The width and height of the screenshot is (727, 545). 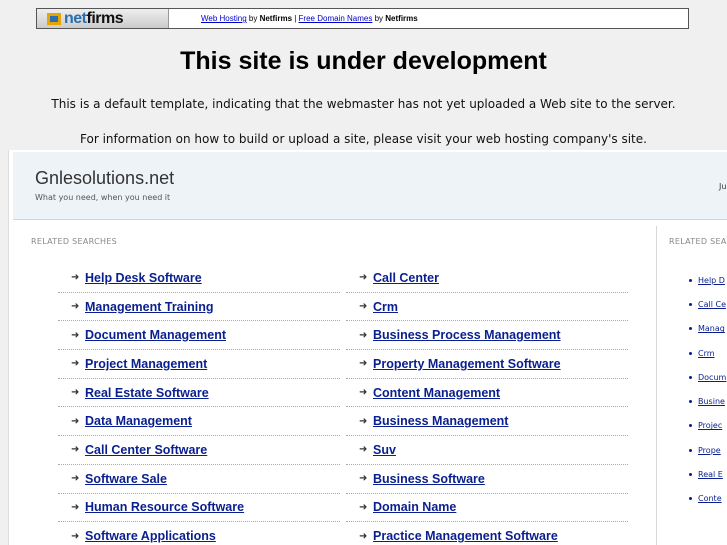 I want to click on sidebar-item: Conte, so click(x=708, y=499).